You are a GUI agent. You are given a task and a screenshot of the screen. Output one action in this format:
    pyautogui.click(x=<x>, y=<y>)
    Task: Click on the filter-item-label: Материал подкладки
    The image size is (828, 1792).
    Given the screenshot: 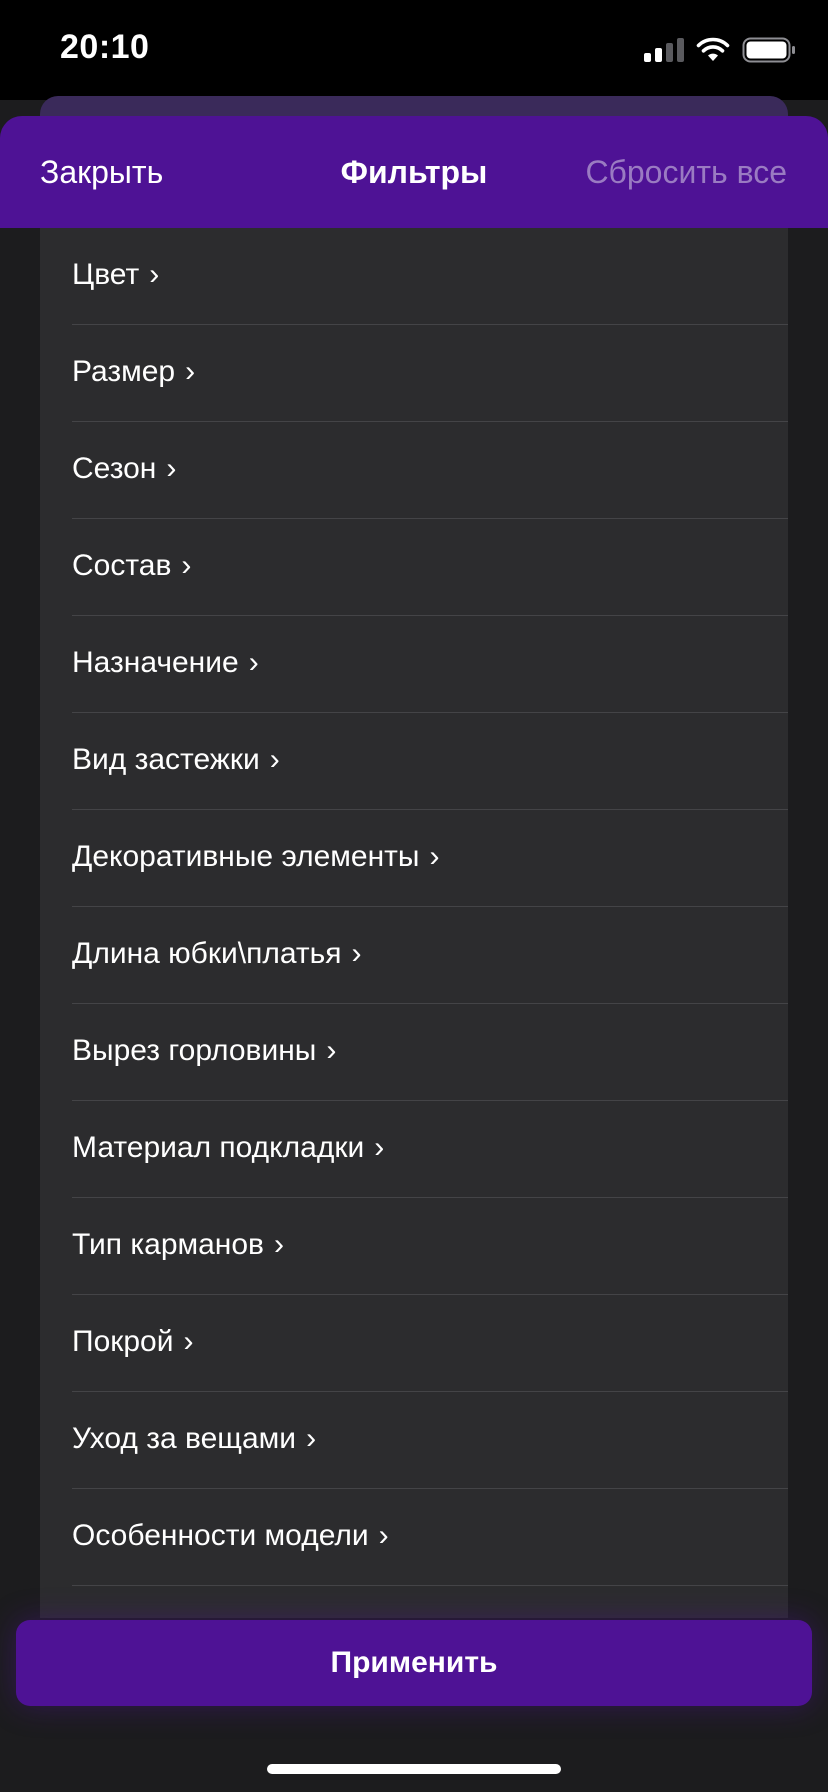 What is the action you would take?
    pyautogui.click(x=218, y=1147)
    